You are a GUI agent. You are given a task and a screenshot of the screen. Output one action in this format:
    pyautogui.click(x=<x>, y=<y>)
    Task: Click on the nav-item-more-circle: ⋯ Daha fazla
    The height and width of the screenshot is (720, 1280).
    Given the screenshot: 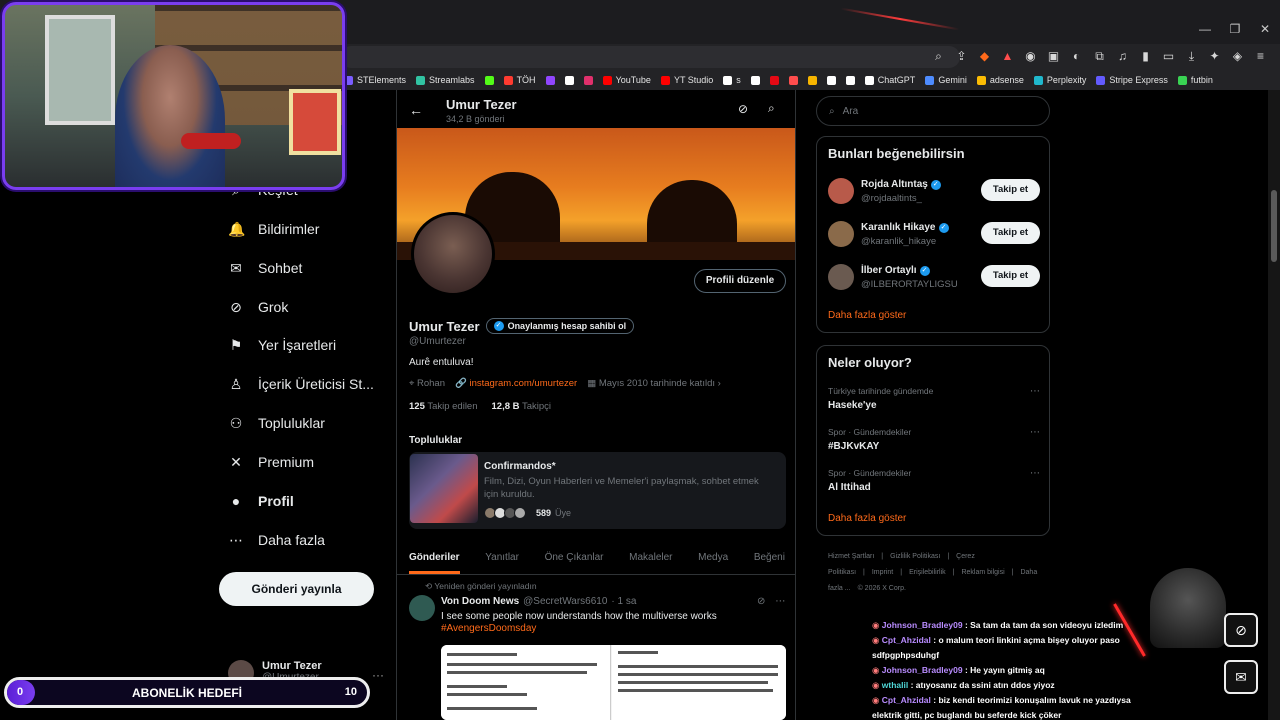 What is the action you would take?
    pyautogui.click(x=276, y=540)
    